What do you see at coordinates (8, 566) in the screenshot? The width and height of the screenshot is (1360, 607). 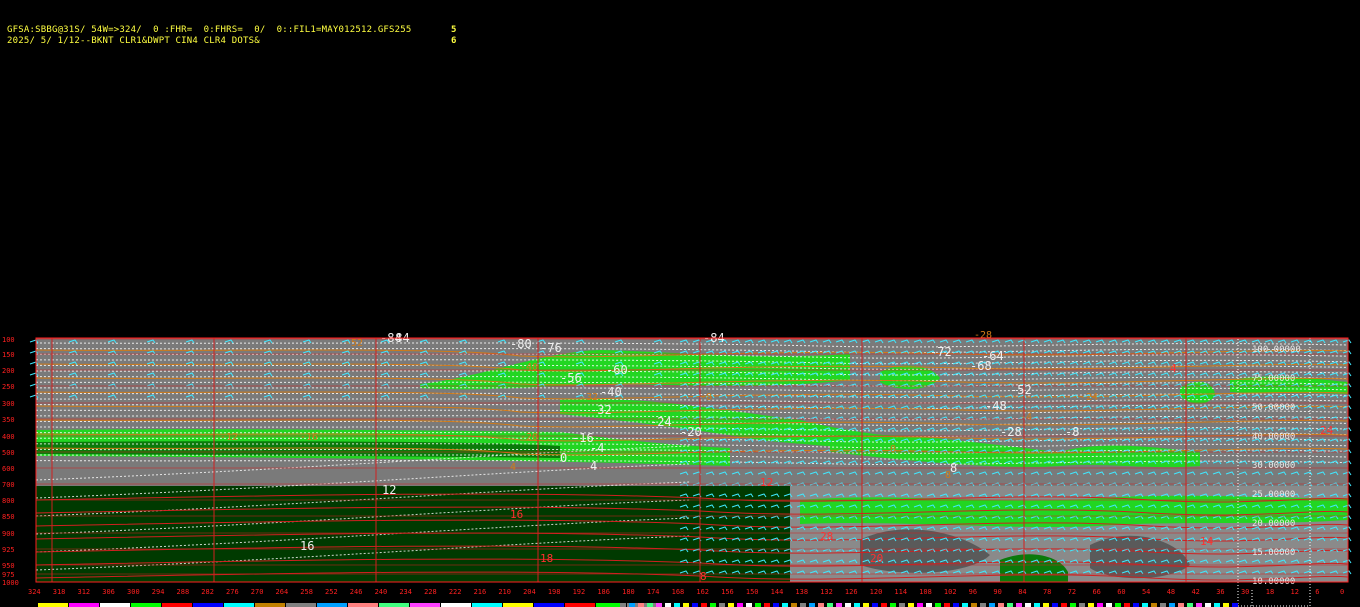 I see `y-tick-label: 950` at bounding box center [8, 566].